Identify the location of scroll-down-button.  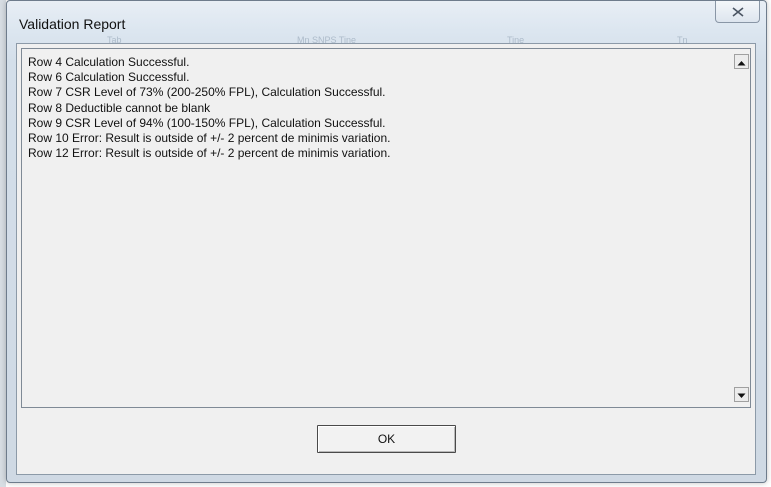
(741, 394).